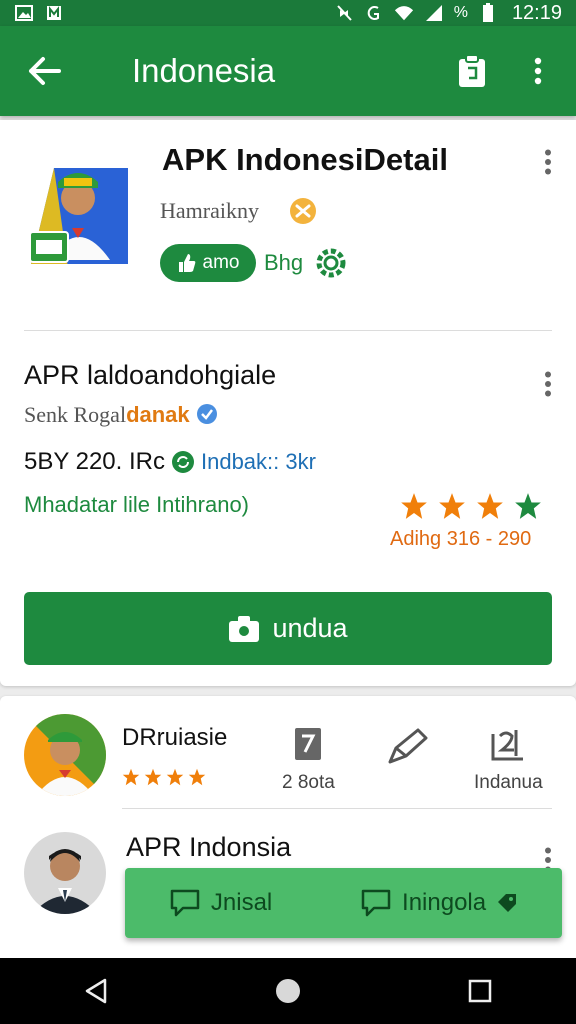  What do you see at coordinates (434, 13) in the screenshot?
I see `signal-icon` at bounding box center [434, 13].